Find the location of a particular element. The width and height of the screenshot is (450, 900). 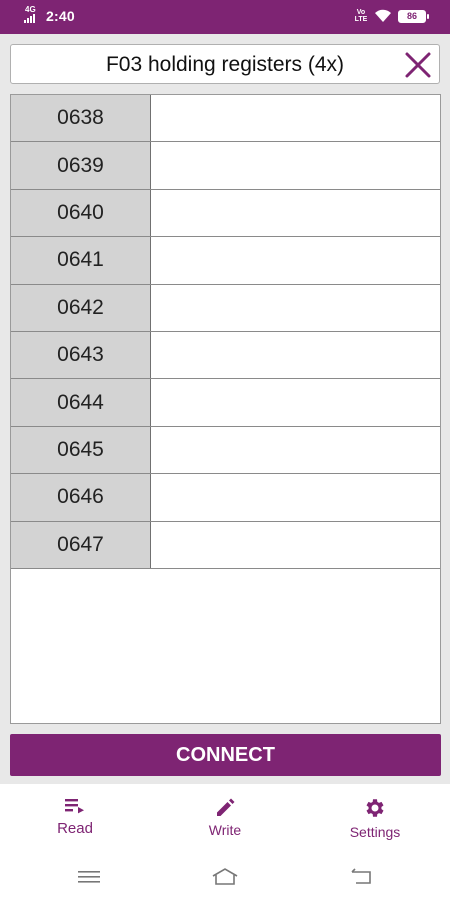

register-row: 0638 is located at coordinates (225, 119).